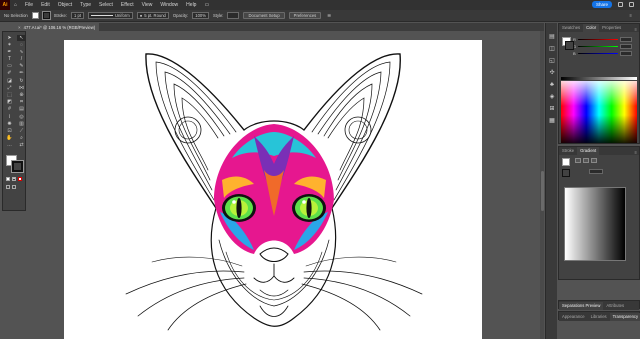  Describe the element at coordinates (14, 187) in the screenshot. I see `screen-mode-icon` at that location.